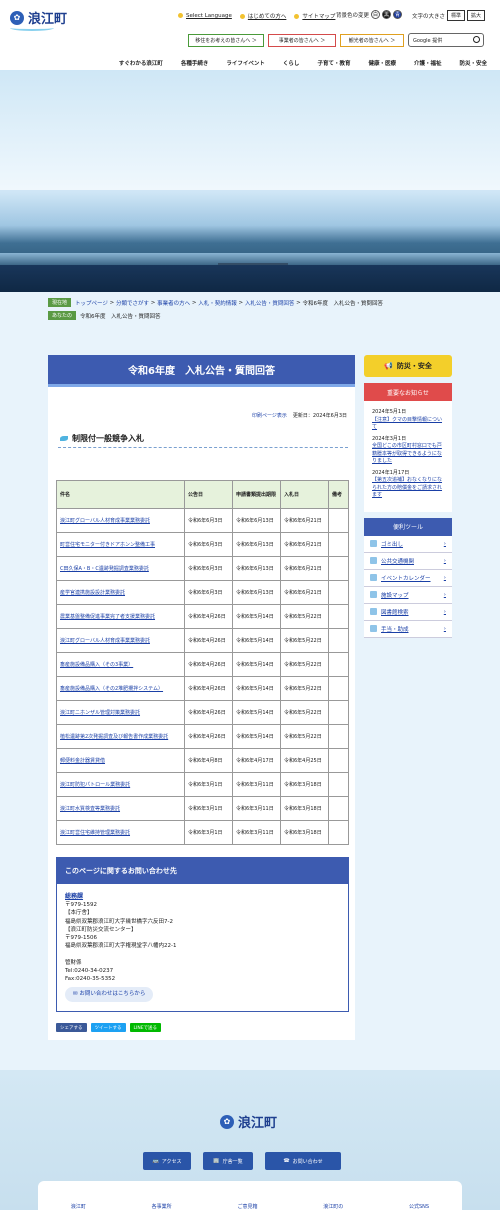 This screenshot has width=500, height=1210. I want to click on bid-item-link: 浪江町営住宅維持管理業務委託, so click(95, 833).